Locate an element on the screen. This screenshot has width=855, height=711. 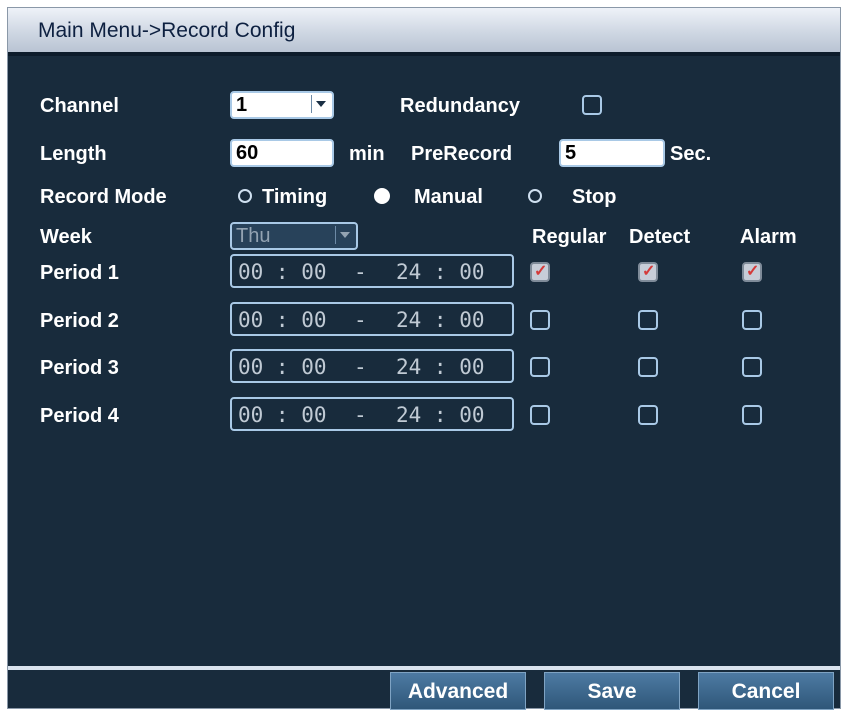
window-title: Main Menu->Record Config is located at coordinates (167, 30).